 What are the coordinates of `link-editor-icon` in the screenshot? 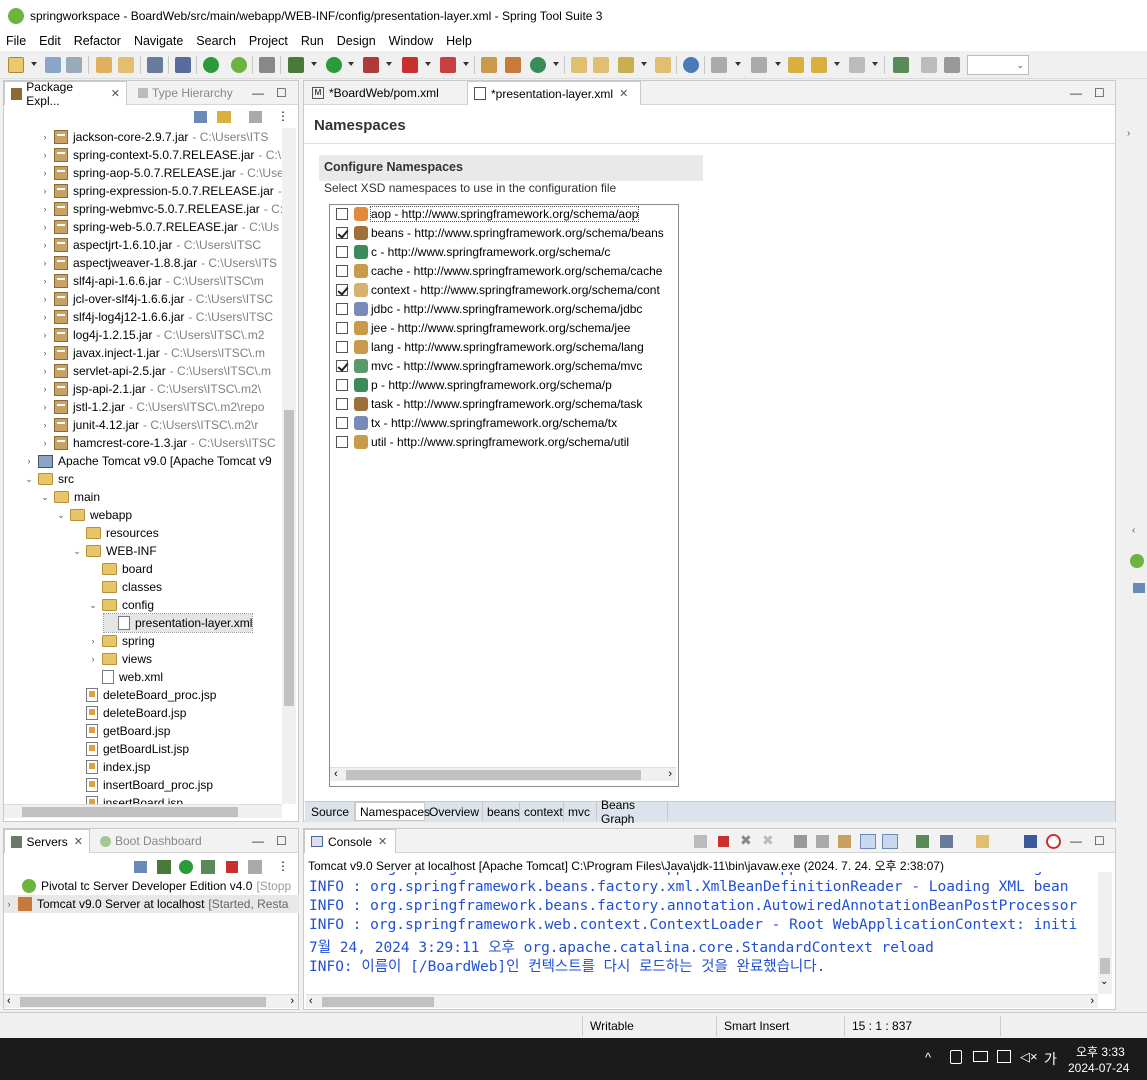 It's located at (224, 117).